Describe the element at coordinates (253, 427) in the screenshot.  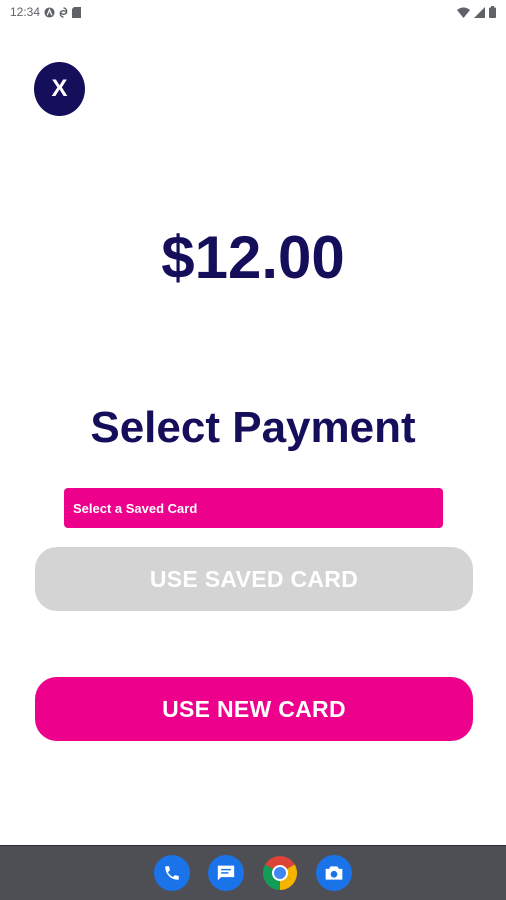
I see `page-title: Select Payment` at that location.